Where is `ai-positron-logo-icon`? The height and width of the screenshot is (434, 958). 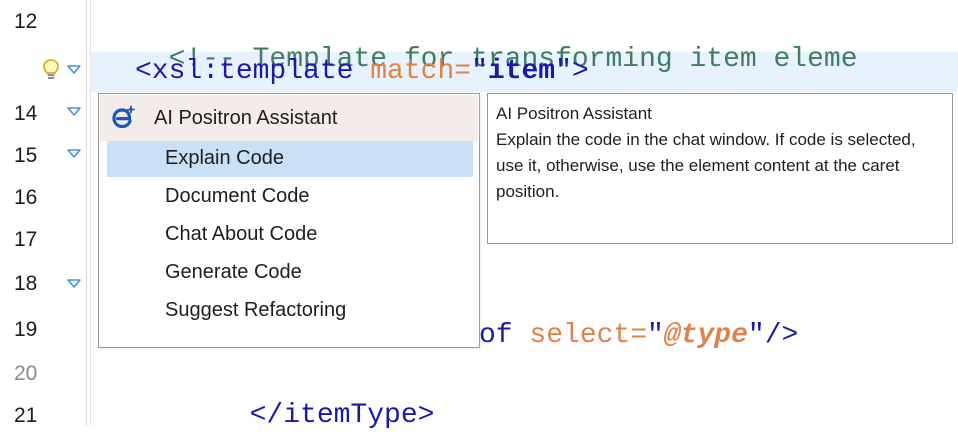 ai-positron-logo-icon is located at coordinates (123, 118).